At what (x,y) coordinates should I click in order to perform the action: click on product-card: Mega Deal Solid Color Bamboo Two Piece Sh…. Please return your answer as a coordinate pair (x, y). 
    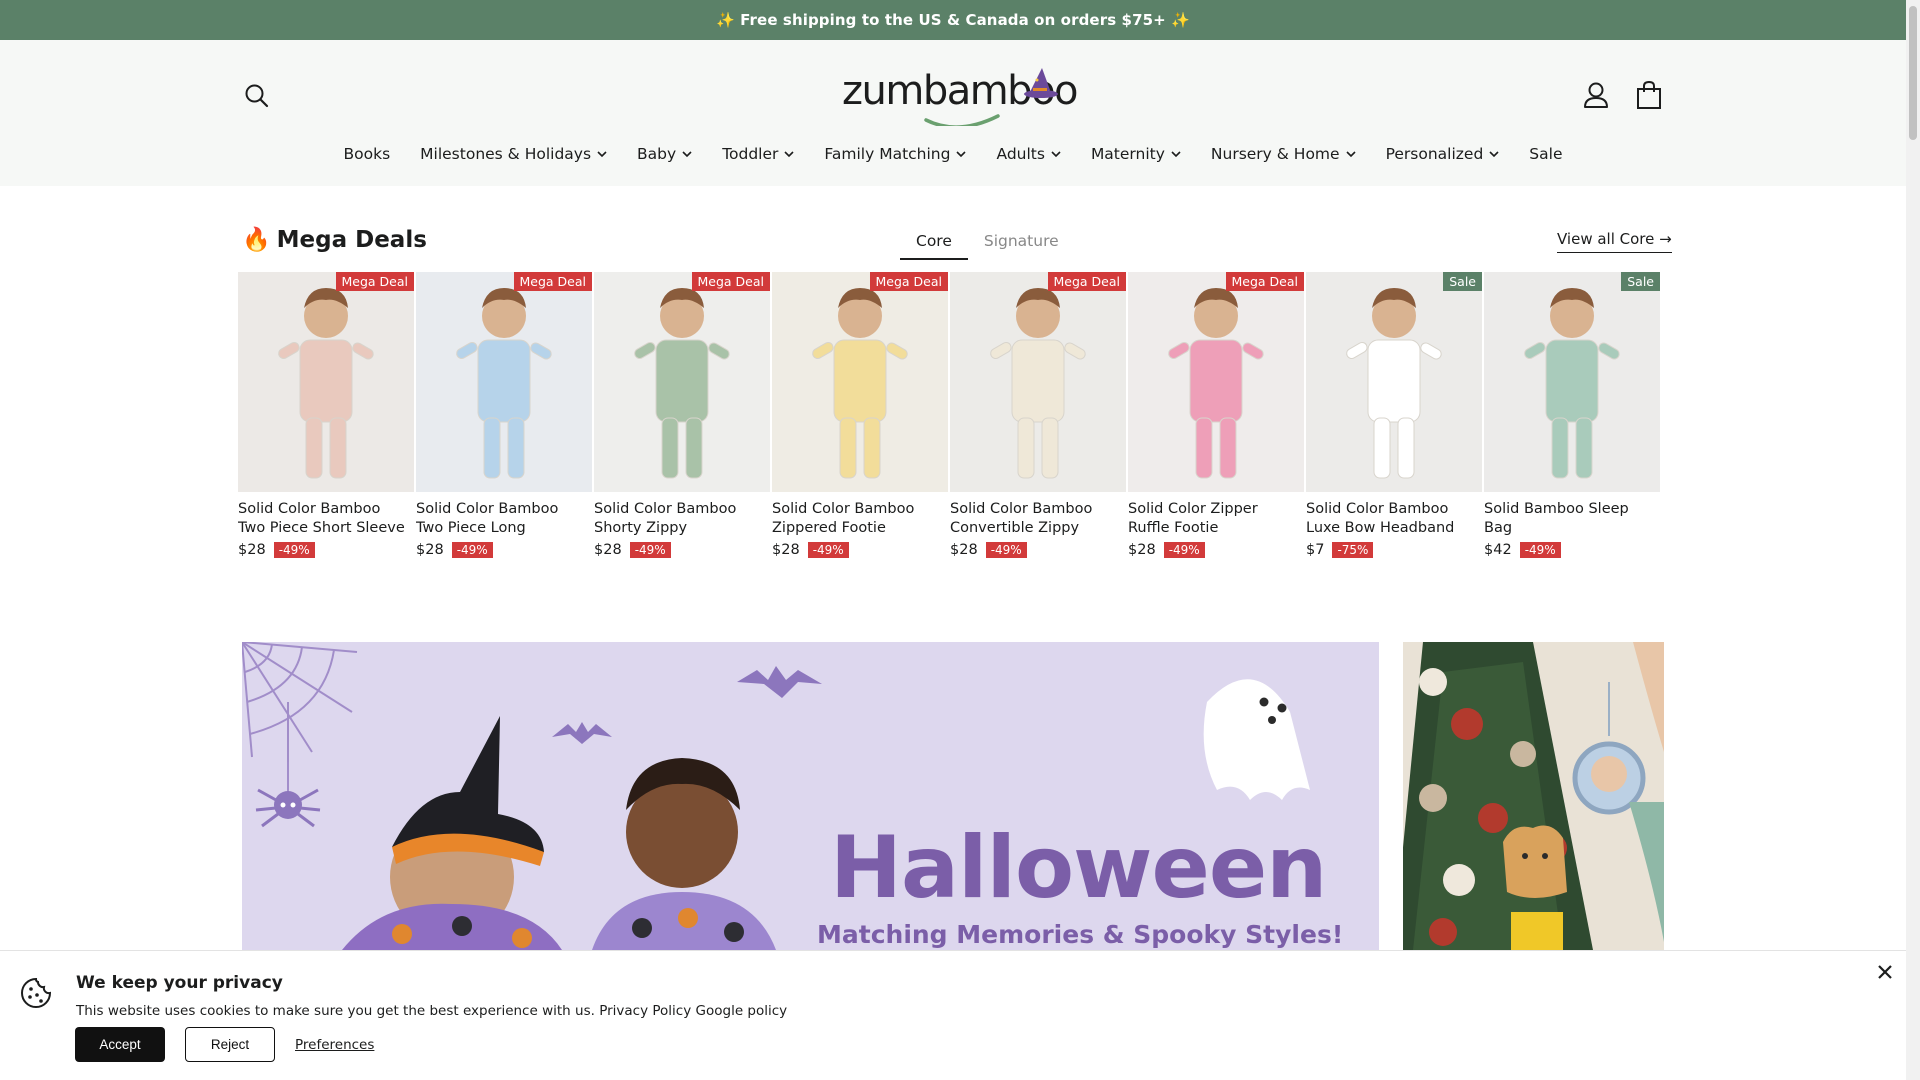
    Looking at the image, I should click on (327, 415).